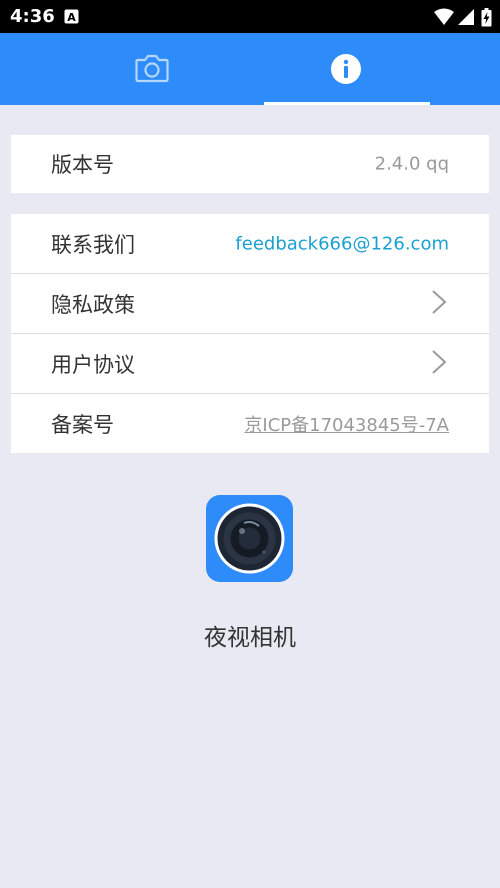  What do you see at coordinates (93, 244) in the screenshot?
I see `contact-us-label: 联系我们` at bounding box center [93, 244].